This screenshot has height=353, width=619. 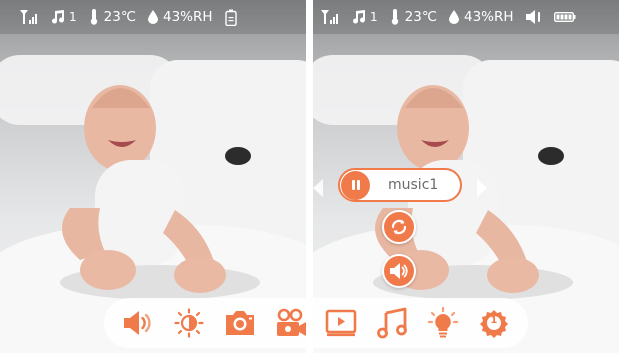 I want to click on bottom-toolbar: 1, so click(x=316, y=323).